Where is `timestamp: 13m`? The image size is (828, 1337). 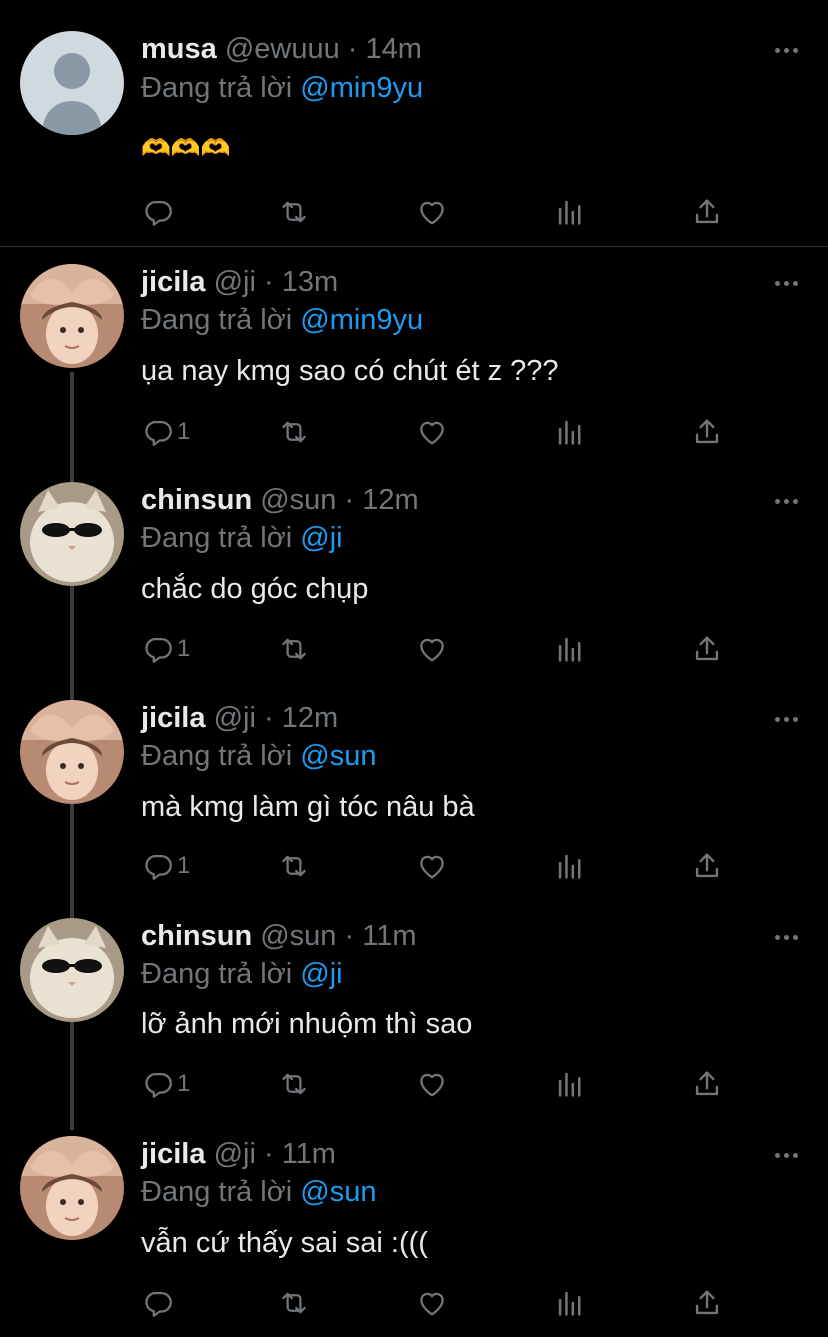 timestamp: 13m is located at coordinates (310, 282).